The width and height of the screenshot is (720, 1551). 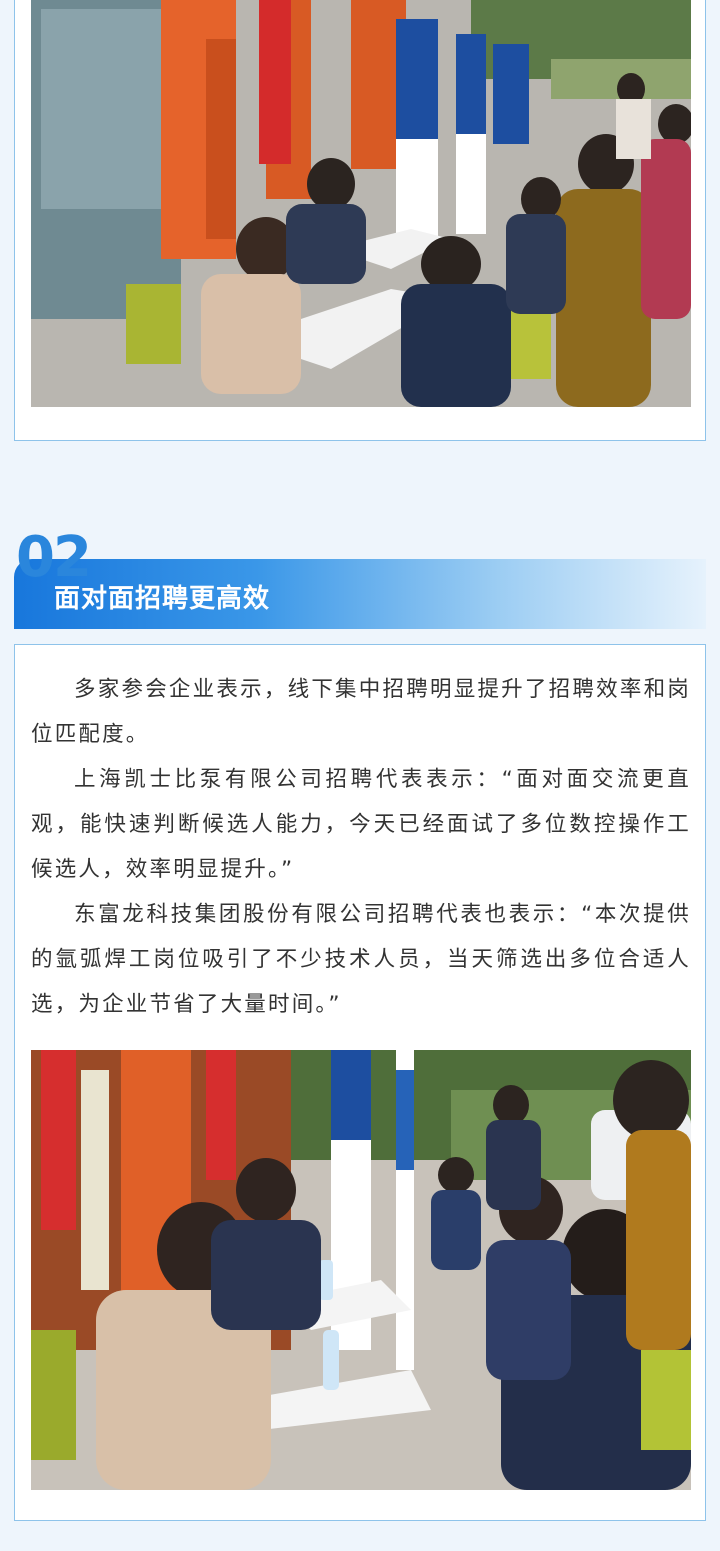 What do you see at coordinates (162, 599) in the screenshot?
I see `section-title: 面对面招聘更高效` at bounding box center [162, 599].